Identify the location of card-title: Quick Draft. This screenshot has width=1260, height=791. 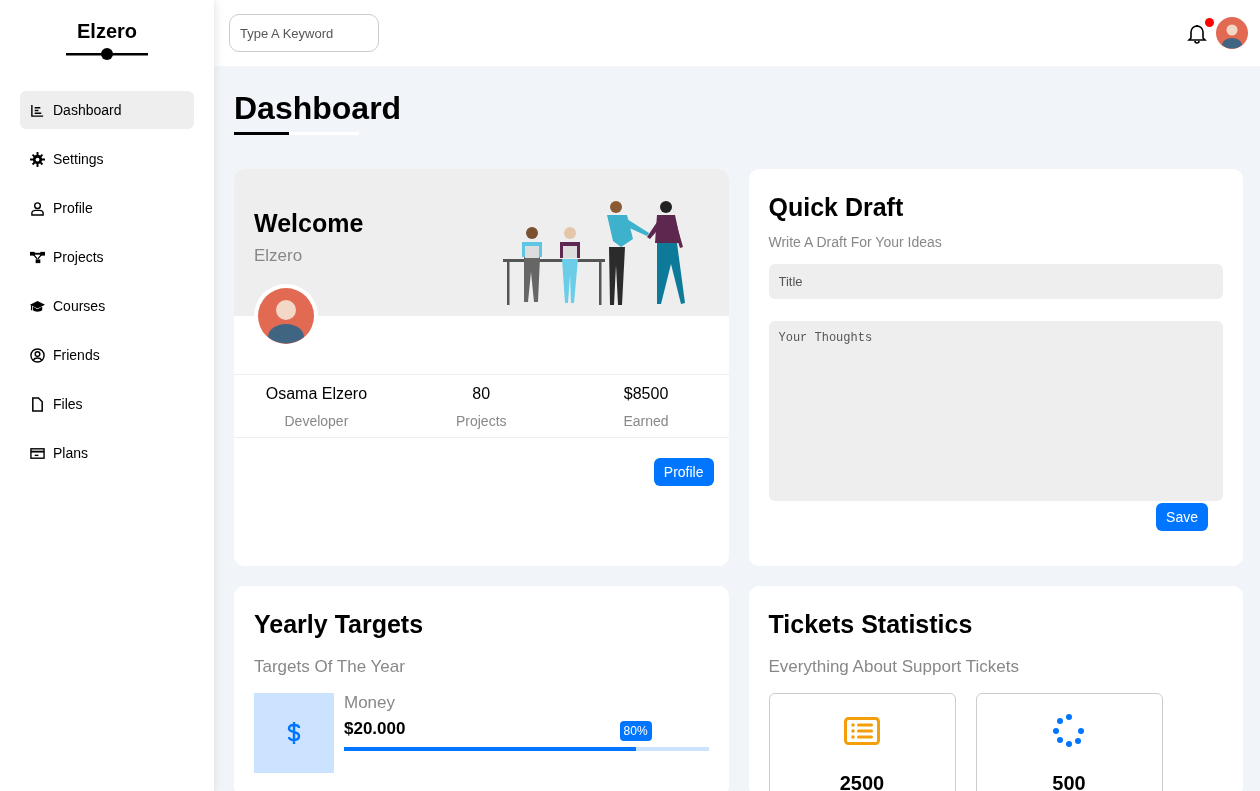
(836, 207).